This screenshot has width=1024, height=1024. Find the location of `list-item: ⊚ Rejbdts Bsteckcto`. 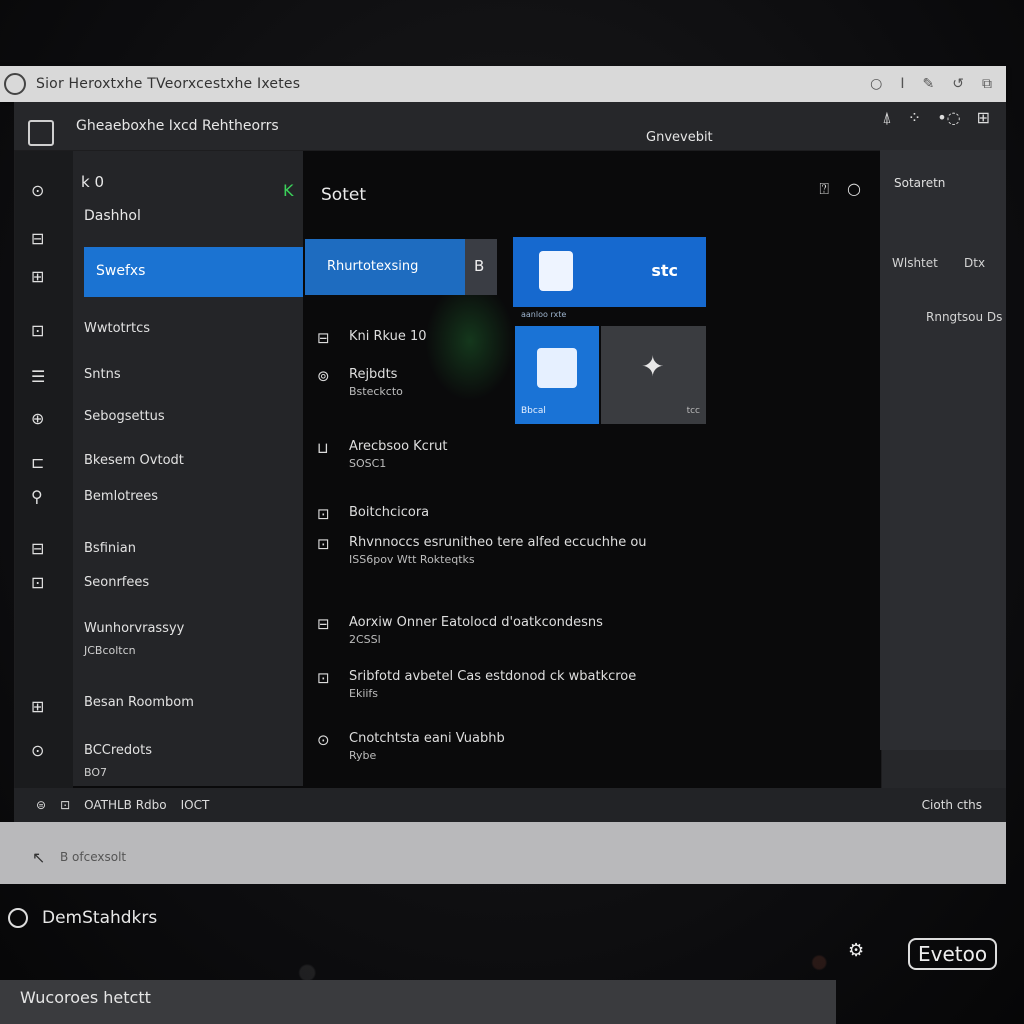

list-item: ⊚ Rejbdts Bsteckcto is located at coordinates (360, 382).